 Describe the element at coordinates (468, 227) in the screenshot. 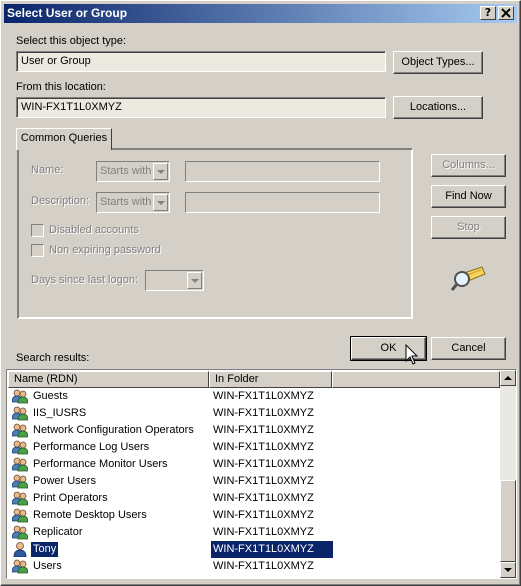

I see `stop-button: Stop` at that location.